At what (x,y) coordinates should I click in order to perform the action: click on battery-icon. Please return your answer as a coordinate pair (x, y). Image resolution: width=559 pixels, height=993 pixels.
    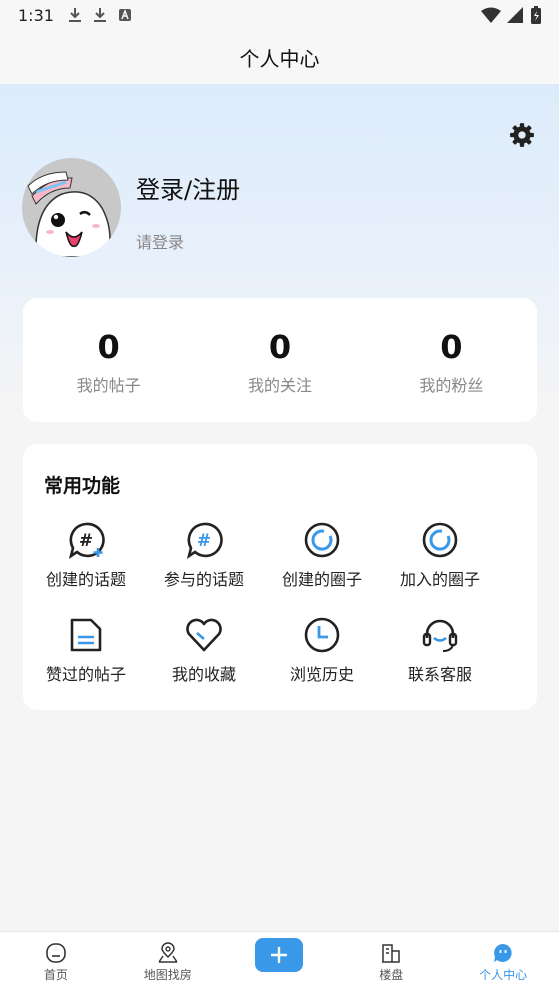
    Looking at the image, I should click on (536, 15).